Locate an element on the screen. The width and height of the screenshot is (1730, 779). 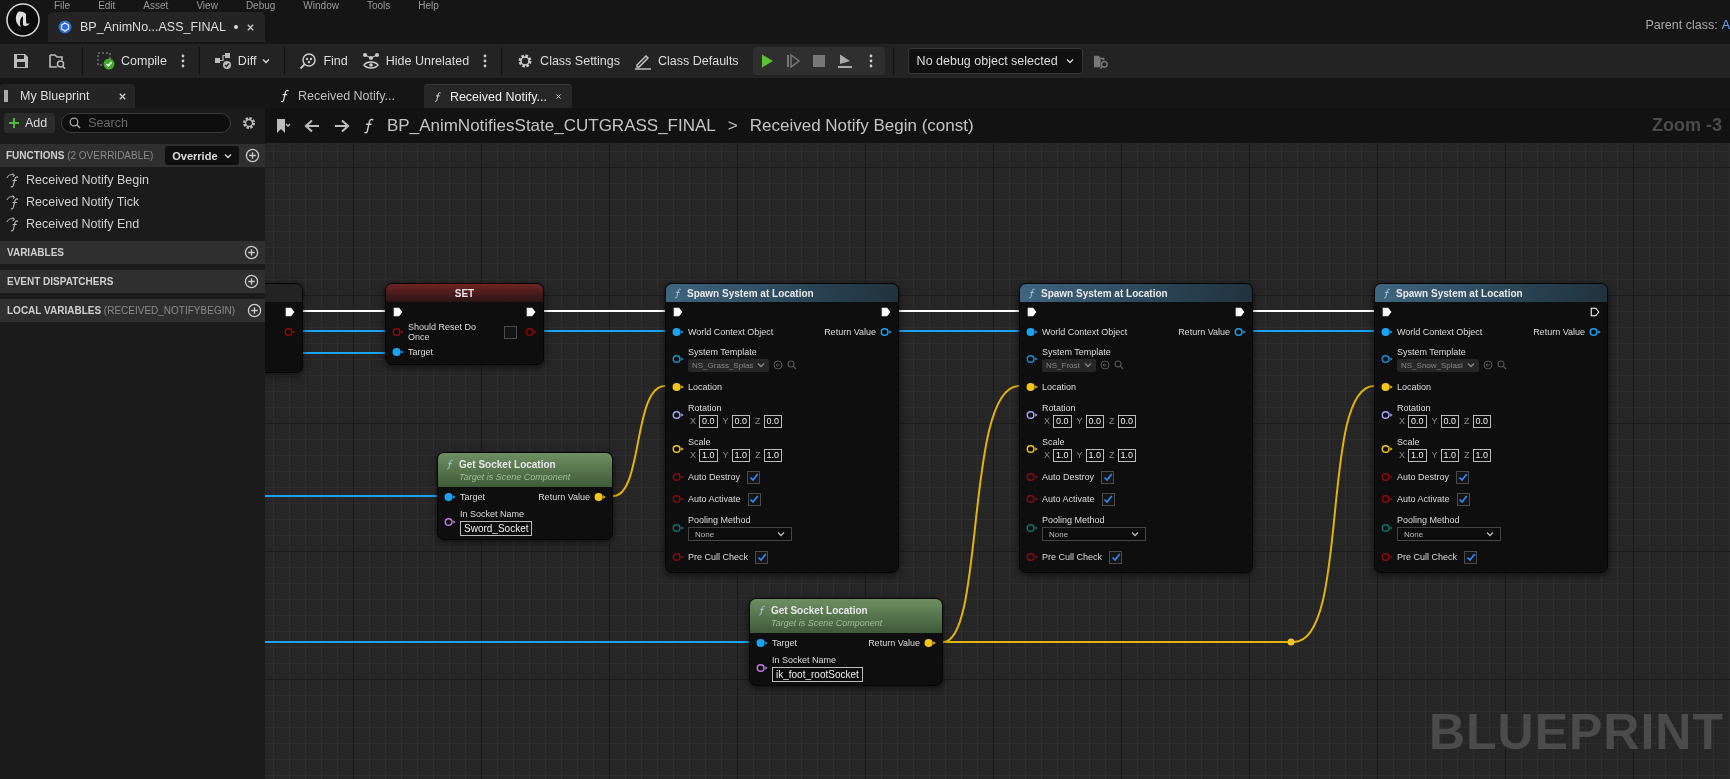
add-button: Add is located at coordinates (30, 123).